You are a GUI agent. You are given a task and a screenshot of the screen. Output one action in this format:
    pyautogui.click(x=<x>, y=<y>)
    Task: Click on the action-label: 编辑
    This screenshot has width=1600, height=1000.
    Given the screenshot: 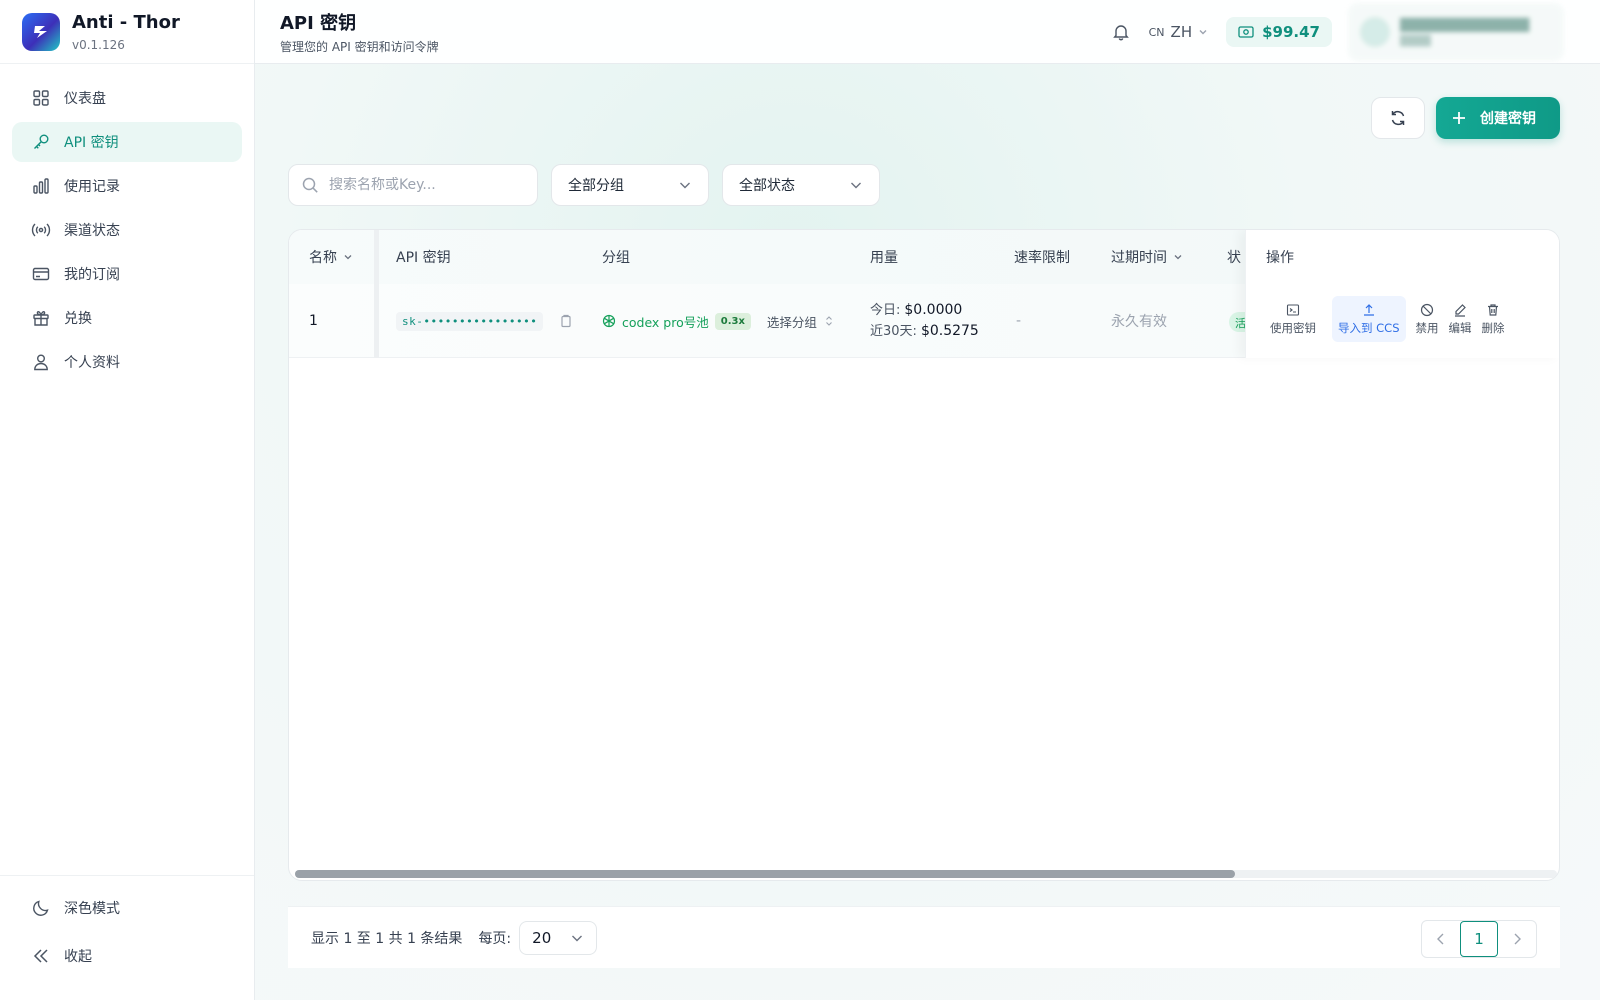 What is the action you would take?
    pyautogui.click(x=1460, y=327)
    